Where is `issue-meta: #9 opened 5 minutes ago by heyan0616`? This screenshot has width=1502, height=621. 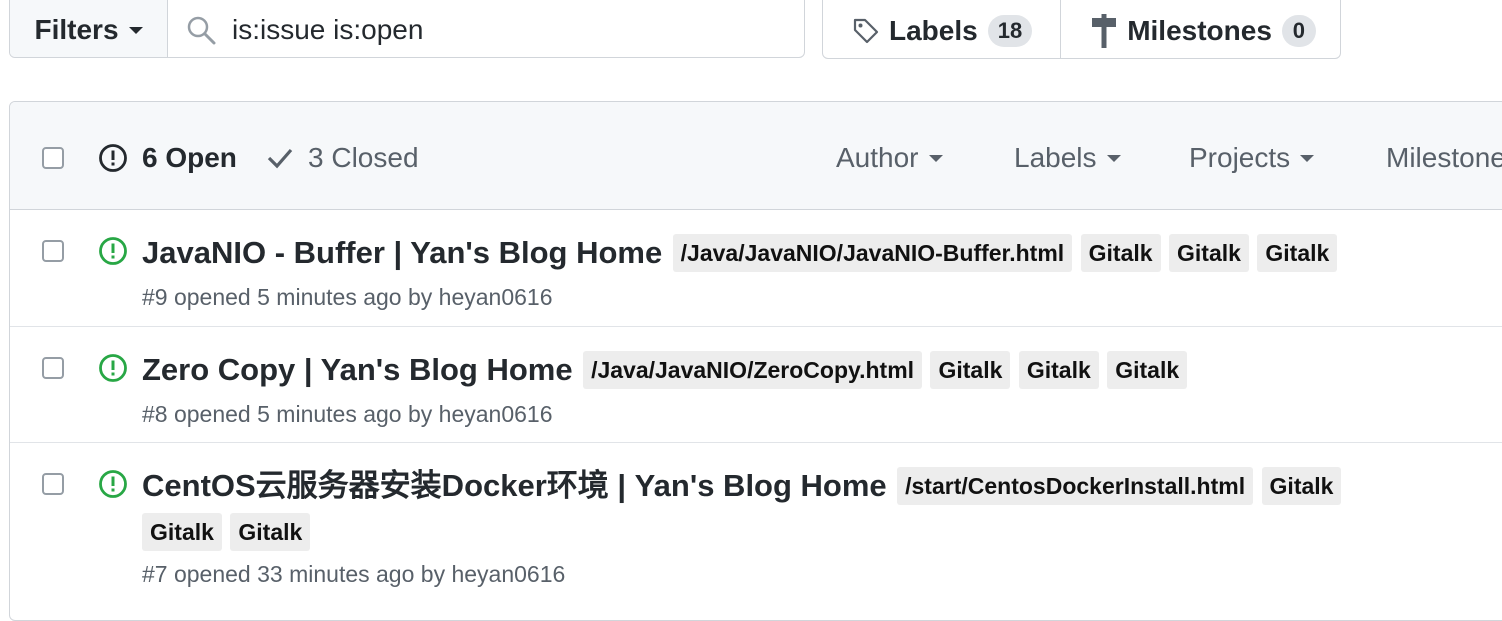 issue-meta: #9 opened 5 minutes ago by heyan0616 is located at coordinates (347, 297).